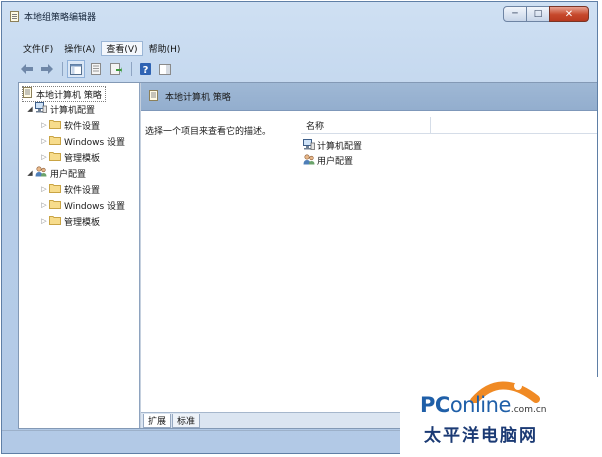 This screenshot has width=602, height=457. I want to click on tree-item-user-software: ▷ 软件设置, so click(69, 189).